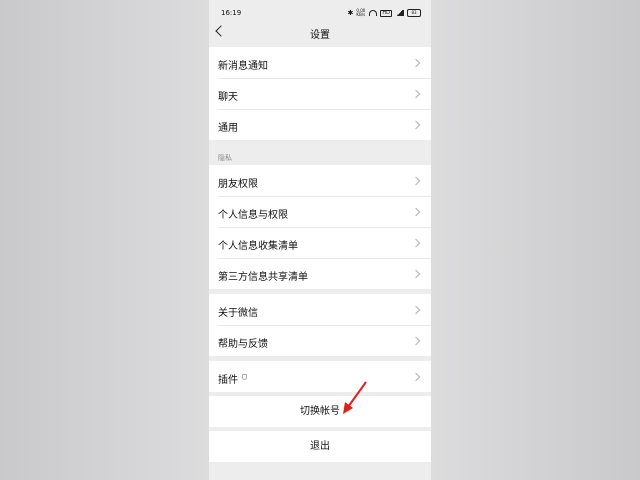 Image resolution: width=640 pixels, height=480 pixels. What do you see at coordinates (244, 377) in the screenshot?
I see `shield-icon` at bounding box center [244, 377].